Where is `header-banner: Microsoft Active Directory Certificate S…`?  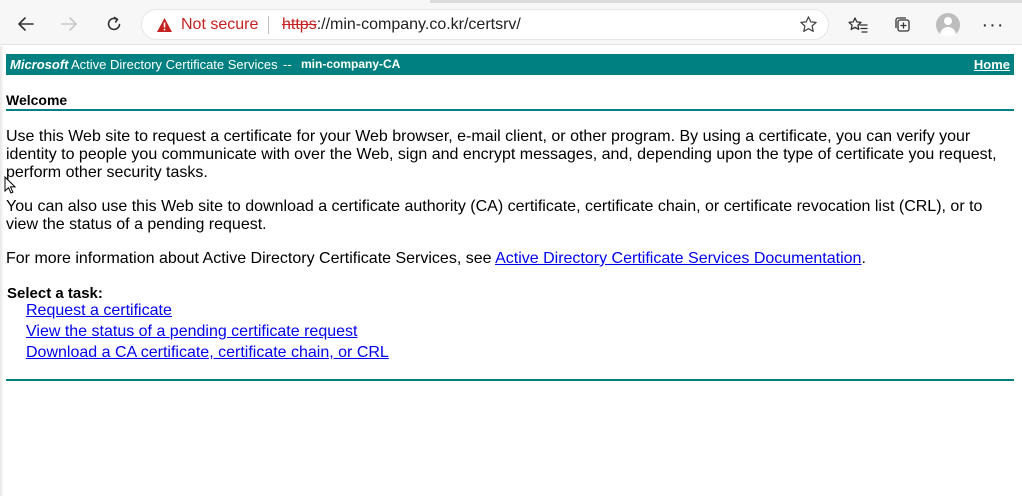 header-banner: Microsoft Active Directory Certificate S… is located at coordinates (510, 64).